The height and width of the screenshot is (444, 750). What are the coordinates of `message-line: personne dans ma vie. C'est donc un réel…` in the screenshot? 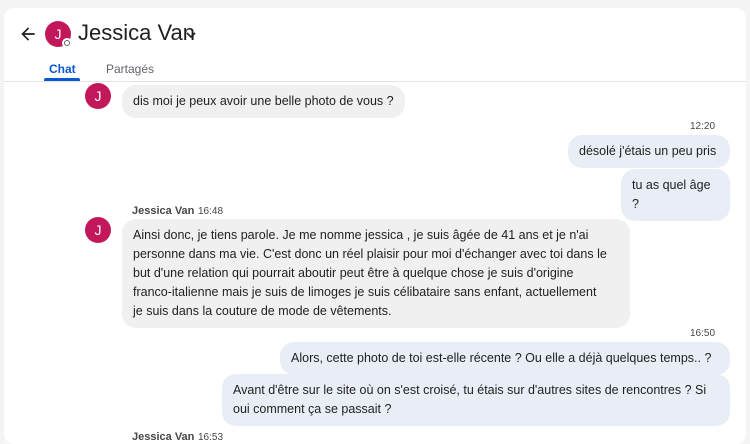 It's located at (370, 254).